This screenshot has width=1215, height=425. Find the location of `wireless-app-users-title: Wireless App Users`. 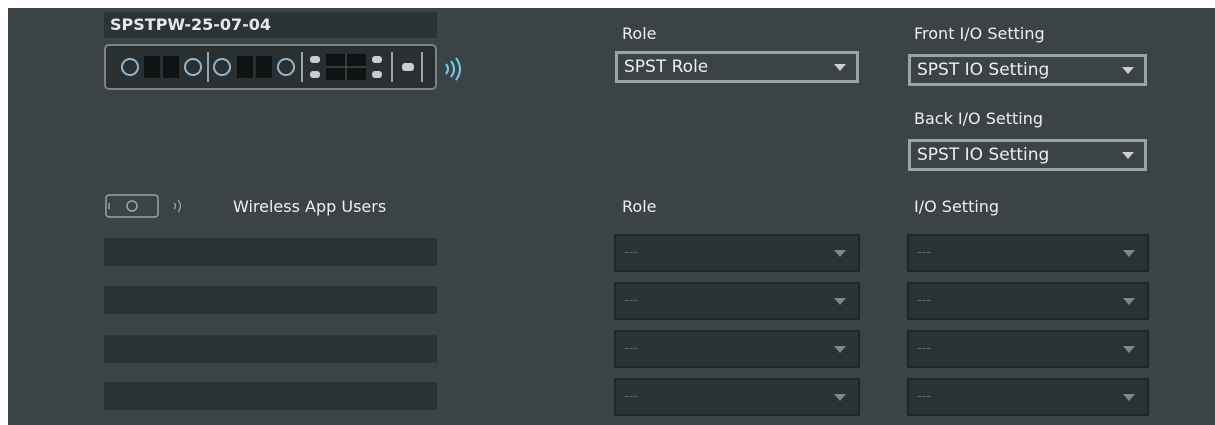

wireless-app-users-title: Wireless App Users is located at coordinates (310, 206).